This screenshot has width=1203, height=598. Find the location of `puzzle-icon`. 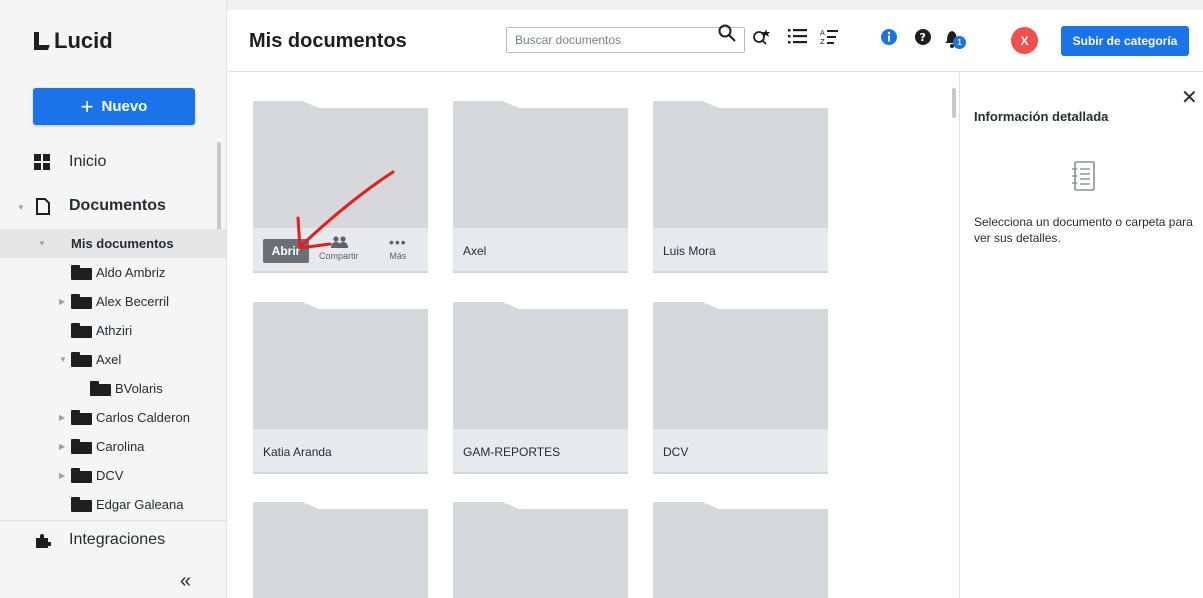

puzzle-icon is located at coordinates (43, 541).